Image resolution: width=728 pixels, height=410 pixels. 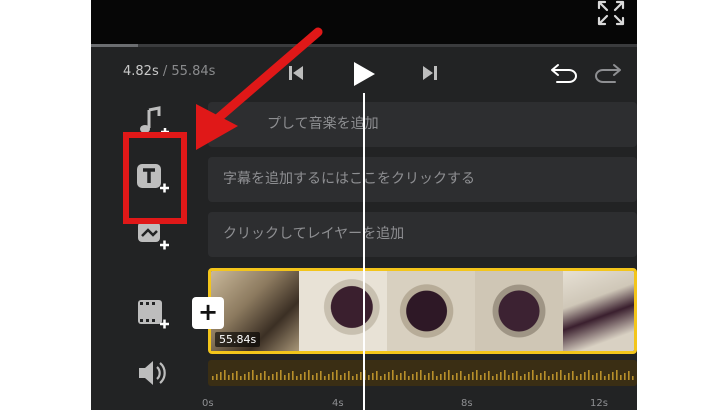 What do you see at coordinates (238, 339) in the screenshot?
I see `clip-duration-label: 55.84s` at bounding box center [238, 339].